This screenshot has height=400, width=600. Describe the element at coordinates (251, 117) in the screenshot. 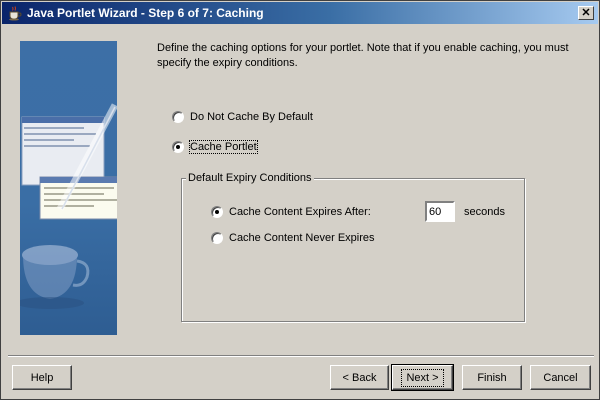

I see `no-cache-label: Do Not Cache By Default` at that location.